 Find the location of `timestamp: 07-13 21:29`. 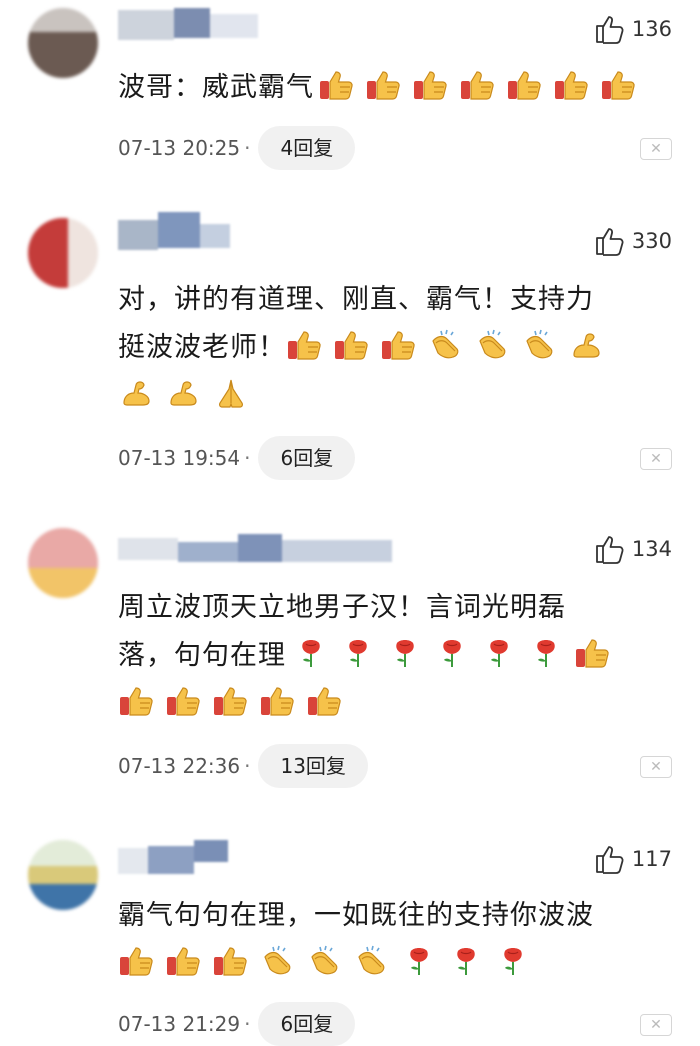

timestamp: 07-13 21:29 is located at coordinates (179, 1024).